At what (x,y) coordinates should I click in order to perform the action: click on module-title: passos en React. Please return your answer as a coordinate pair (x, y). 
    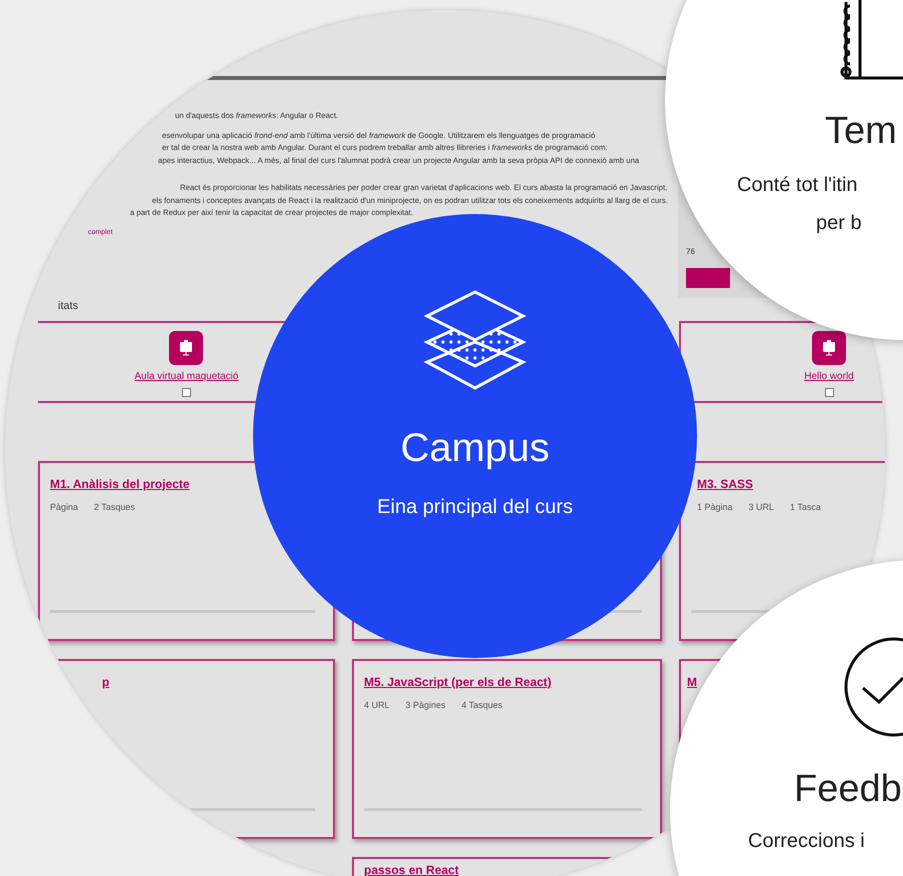
    Looking at the image, I should click on (411, 869).